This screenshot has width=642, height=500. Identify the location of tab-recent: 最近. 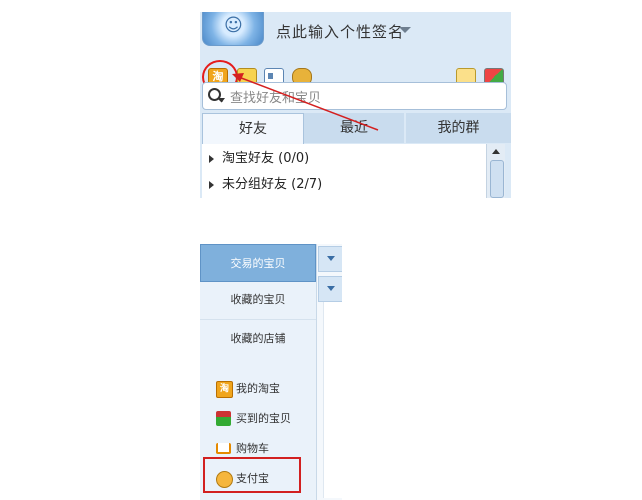
(354, 128).